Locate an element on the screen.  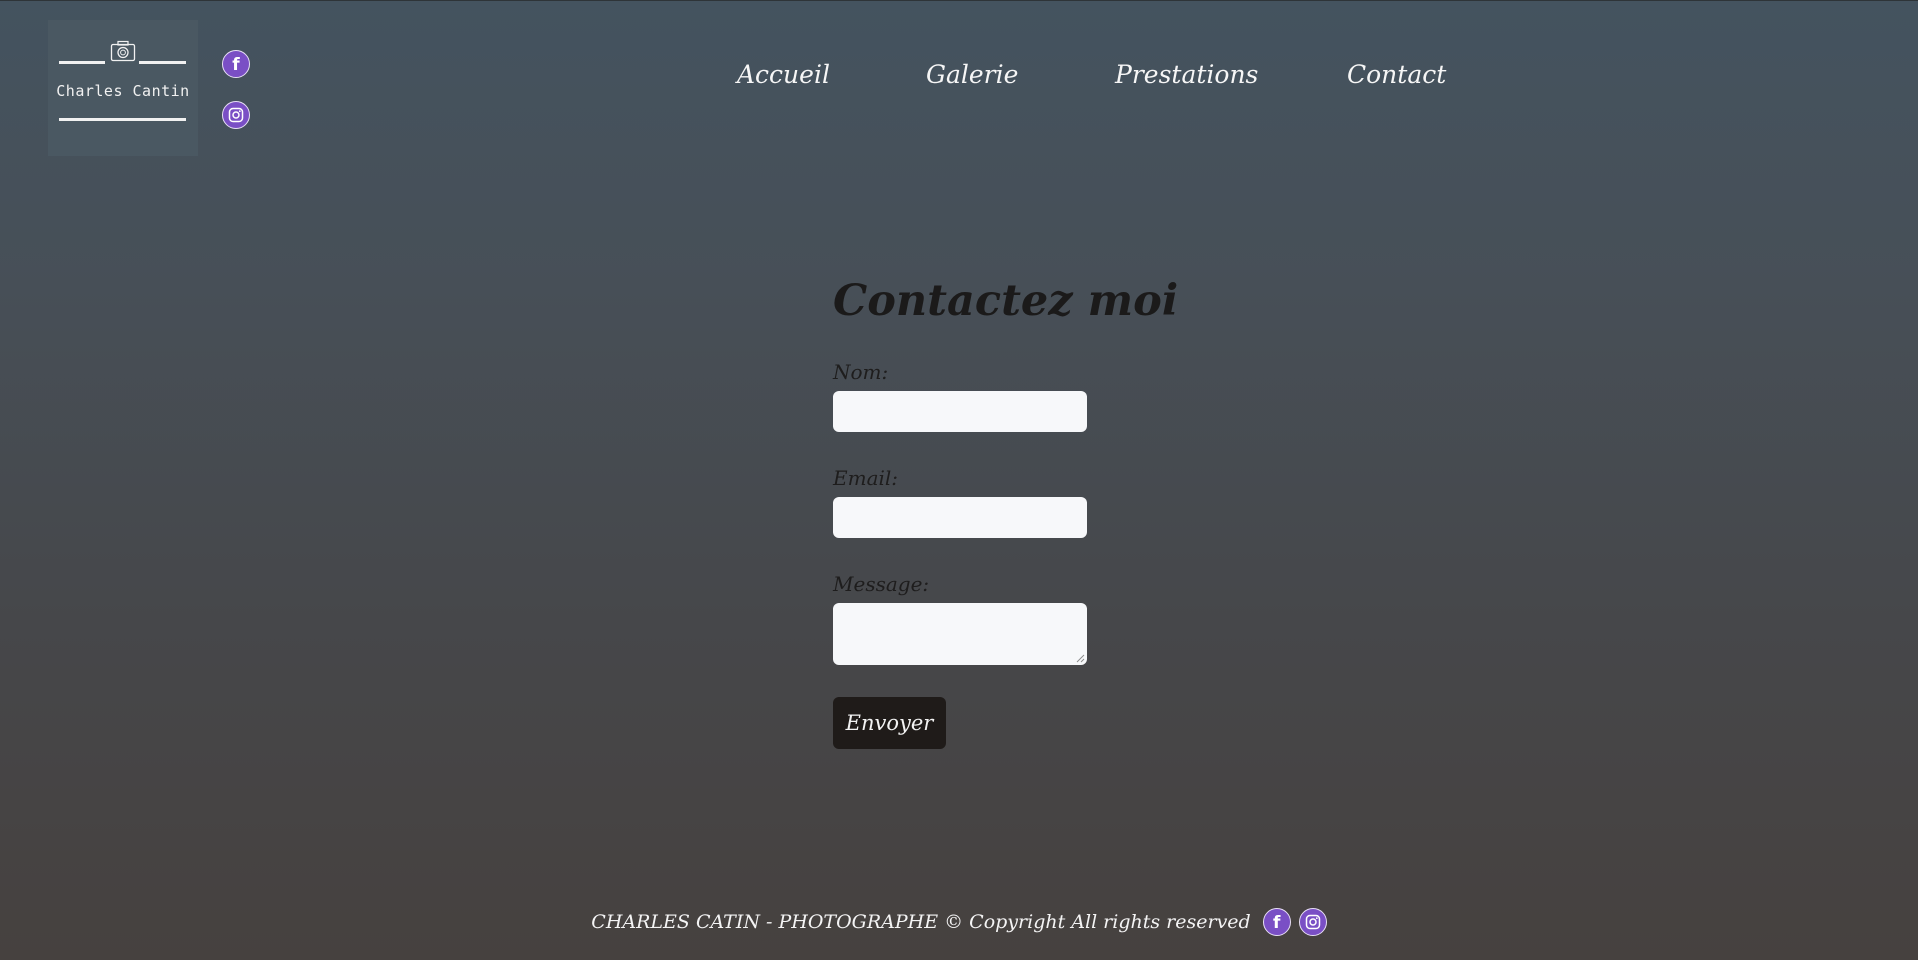
logo-line-bottom is located at coordinates (122, 119).